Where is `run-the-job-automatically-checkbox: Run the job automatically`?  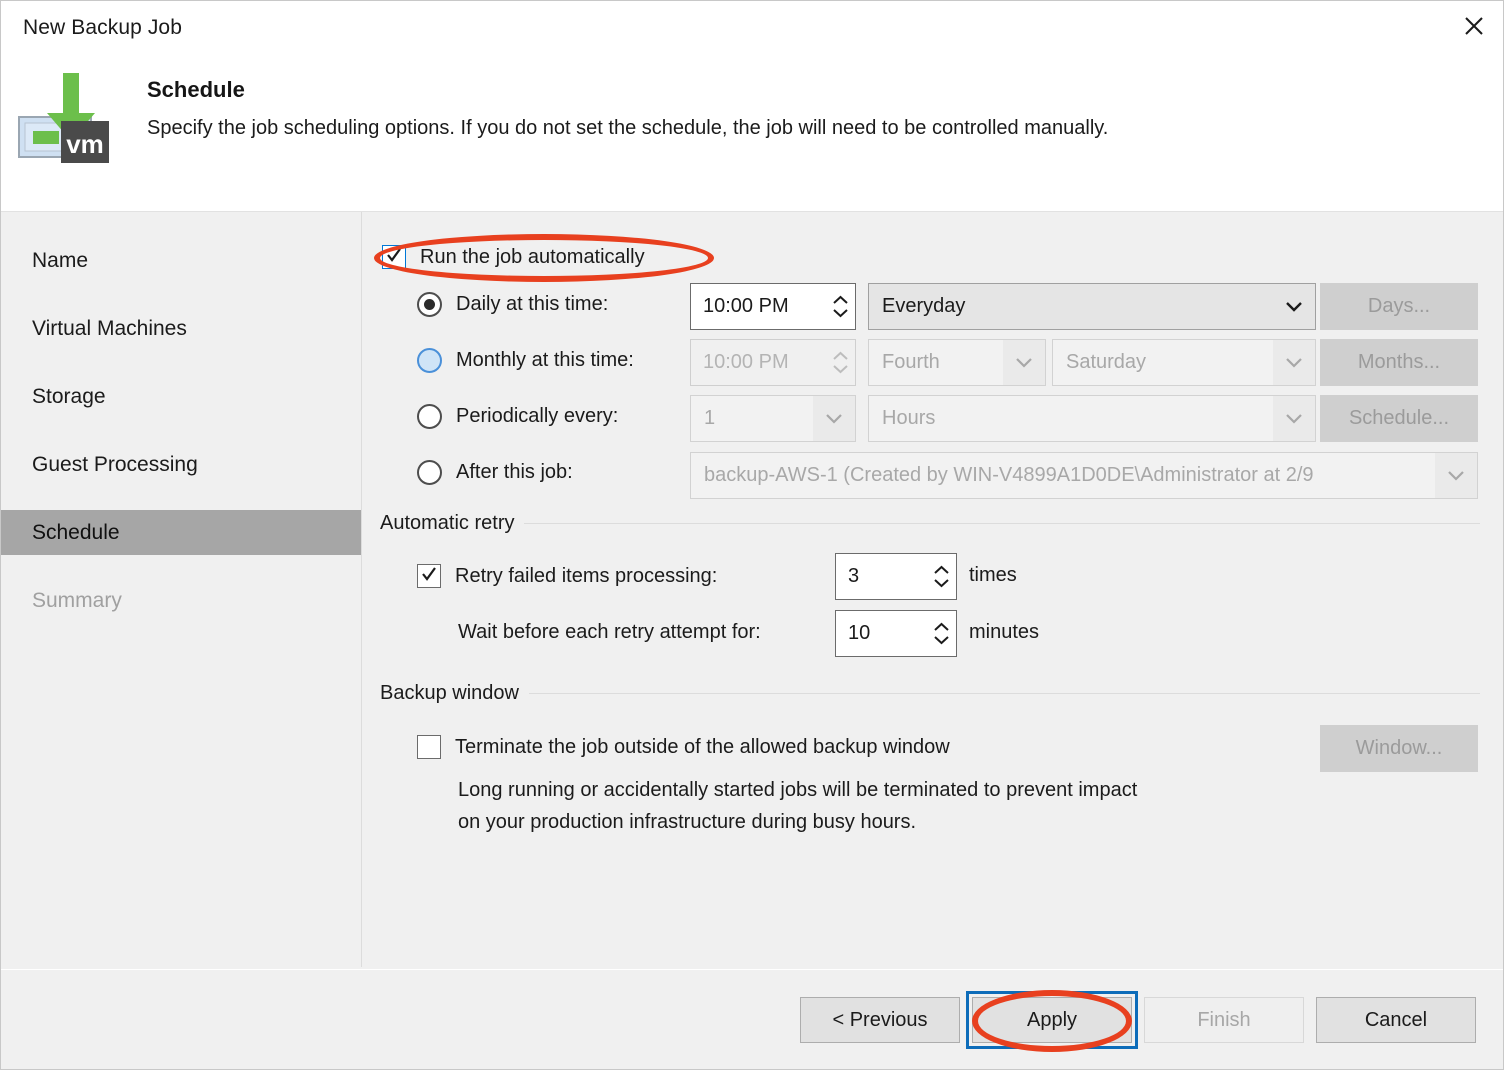 run-the-job-automatically-checkbox: Run the job automatically is located at coordinates (513, 257).